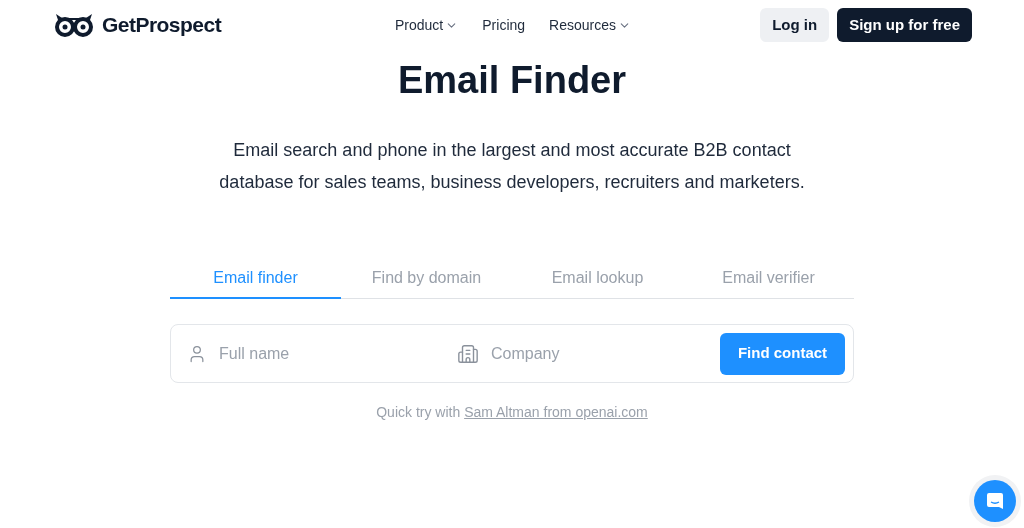  I want to click on signup-button: Sign up for free, so click(904, 25).